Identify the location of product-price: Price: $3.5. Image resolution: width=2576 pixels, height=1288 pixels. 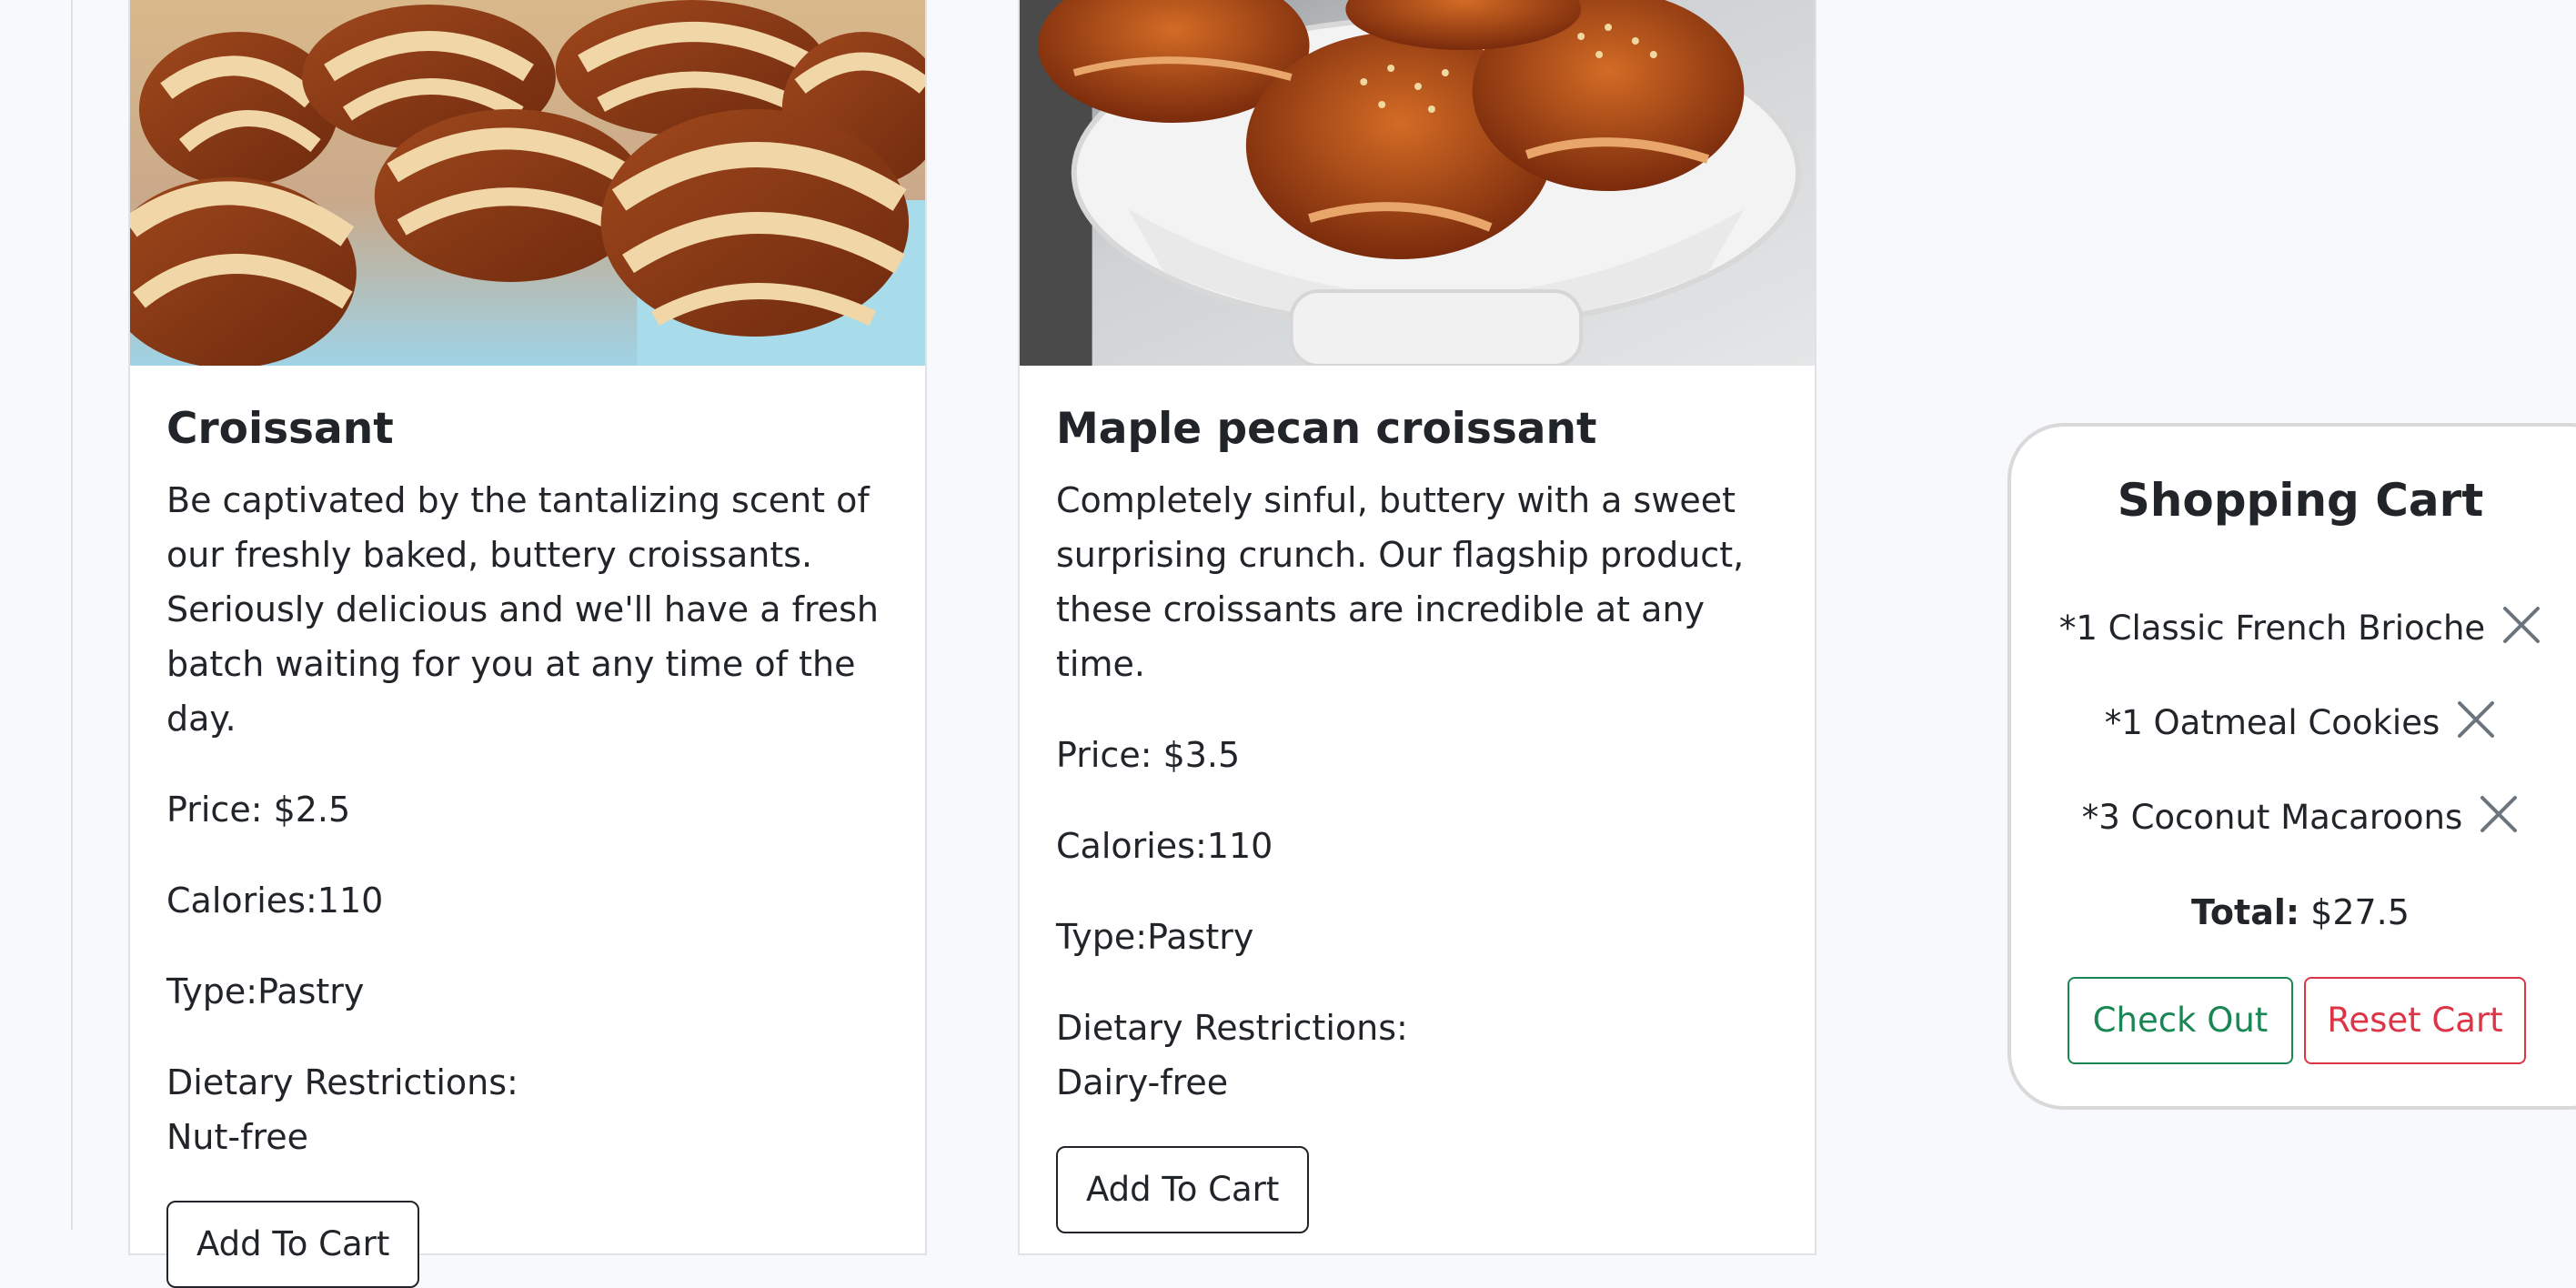
(1148, 755).